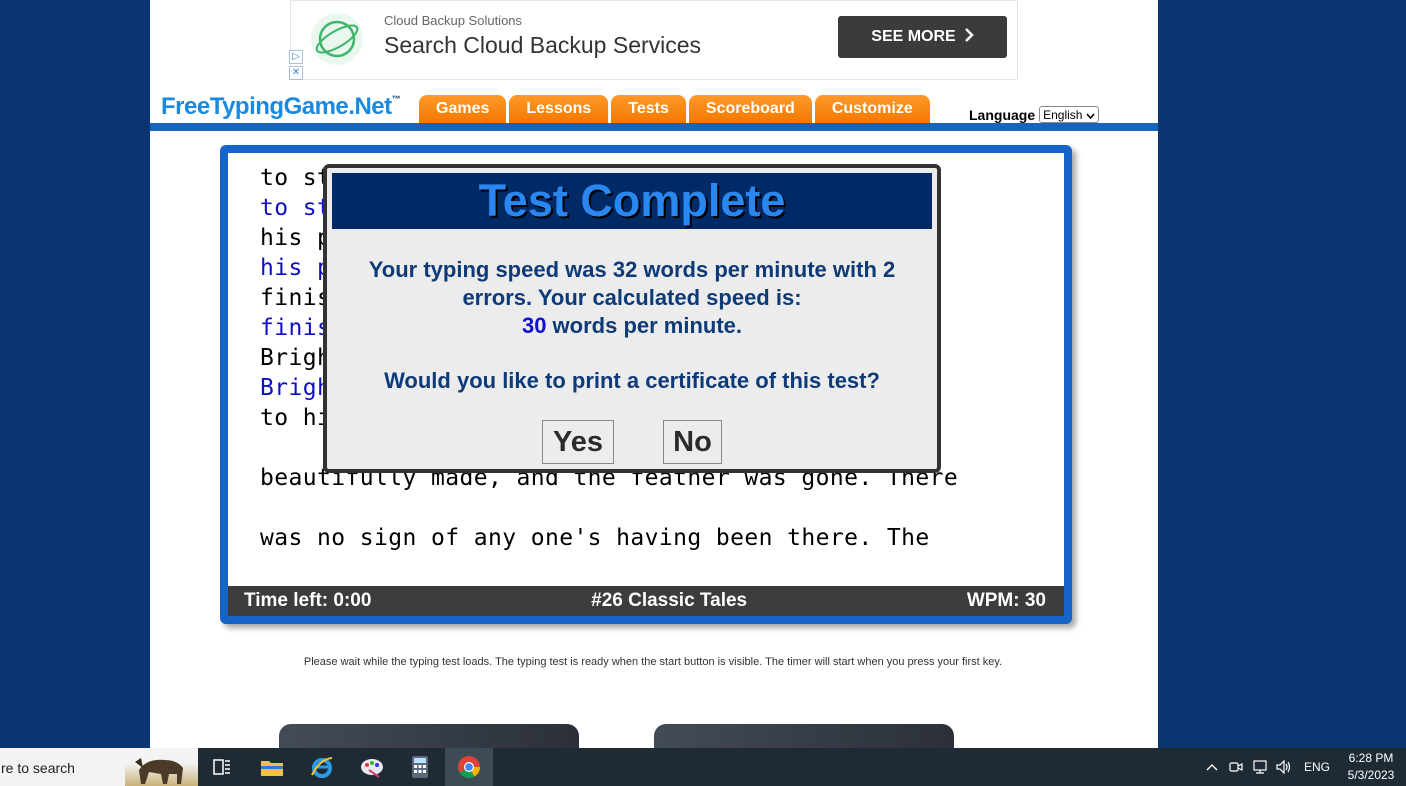  I want to click on adchoices-play-icon: ▷, so click(296, 57).